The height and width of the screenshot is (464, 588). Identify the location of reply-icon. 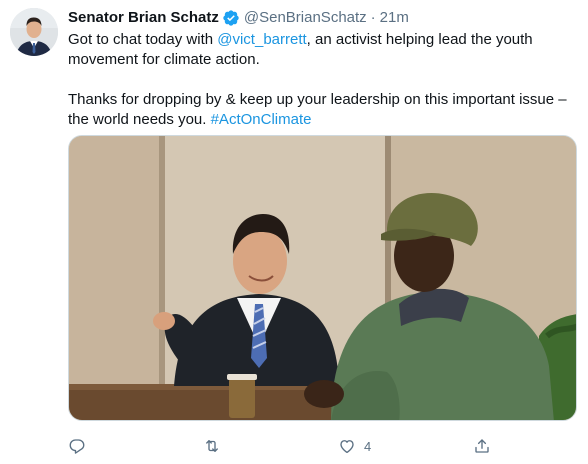
(77, 446).